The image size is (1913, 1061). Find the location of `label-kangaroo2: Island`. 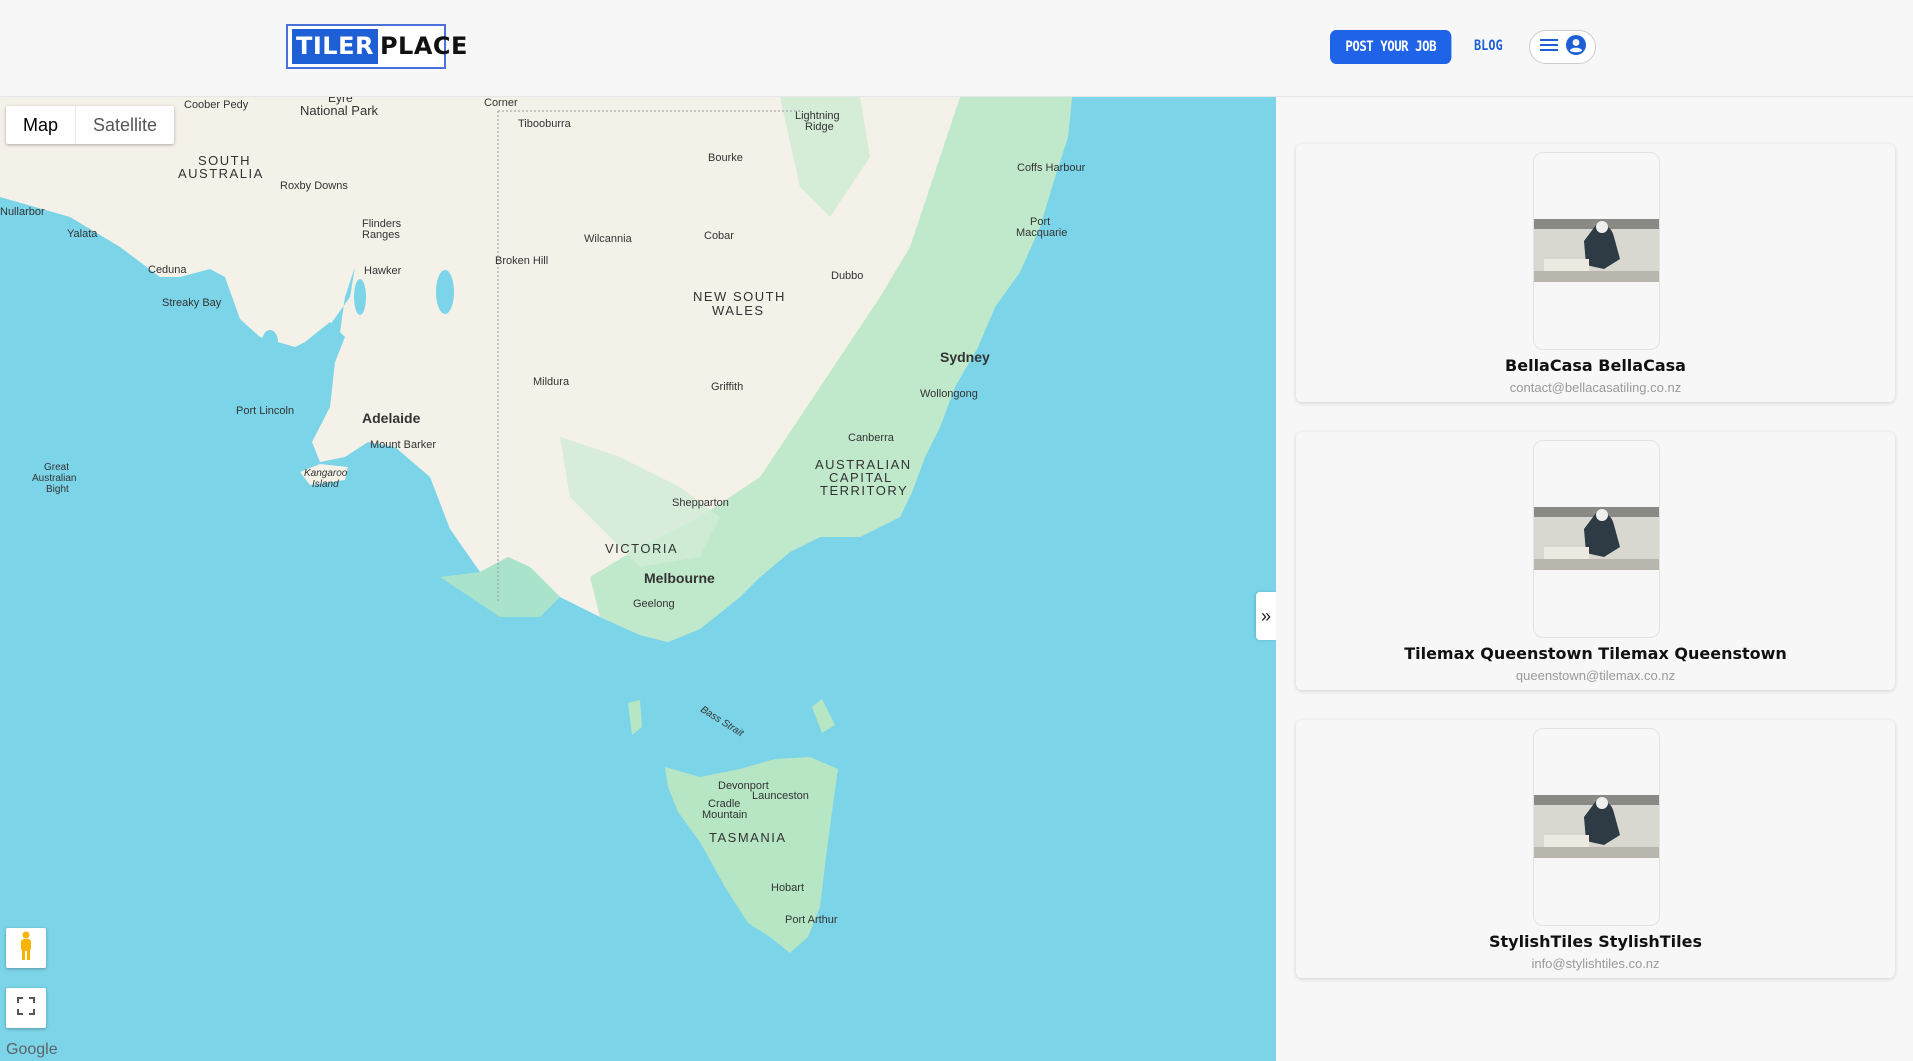

label-kangaroo2: Island is located at coordinates (325, 484).